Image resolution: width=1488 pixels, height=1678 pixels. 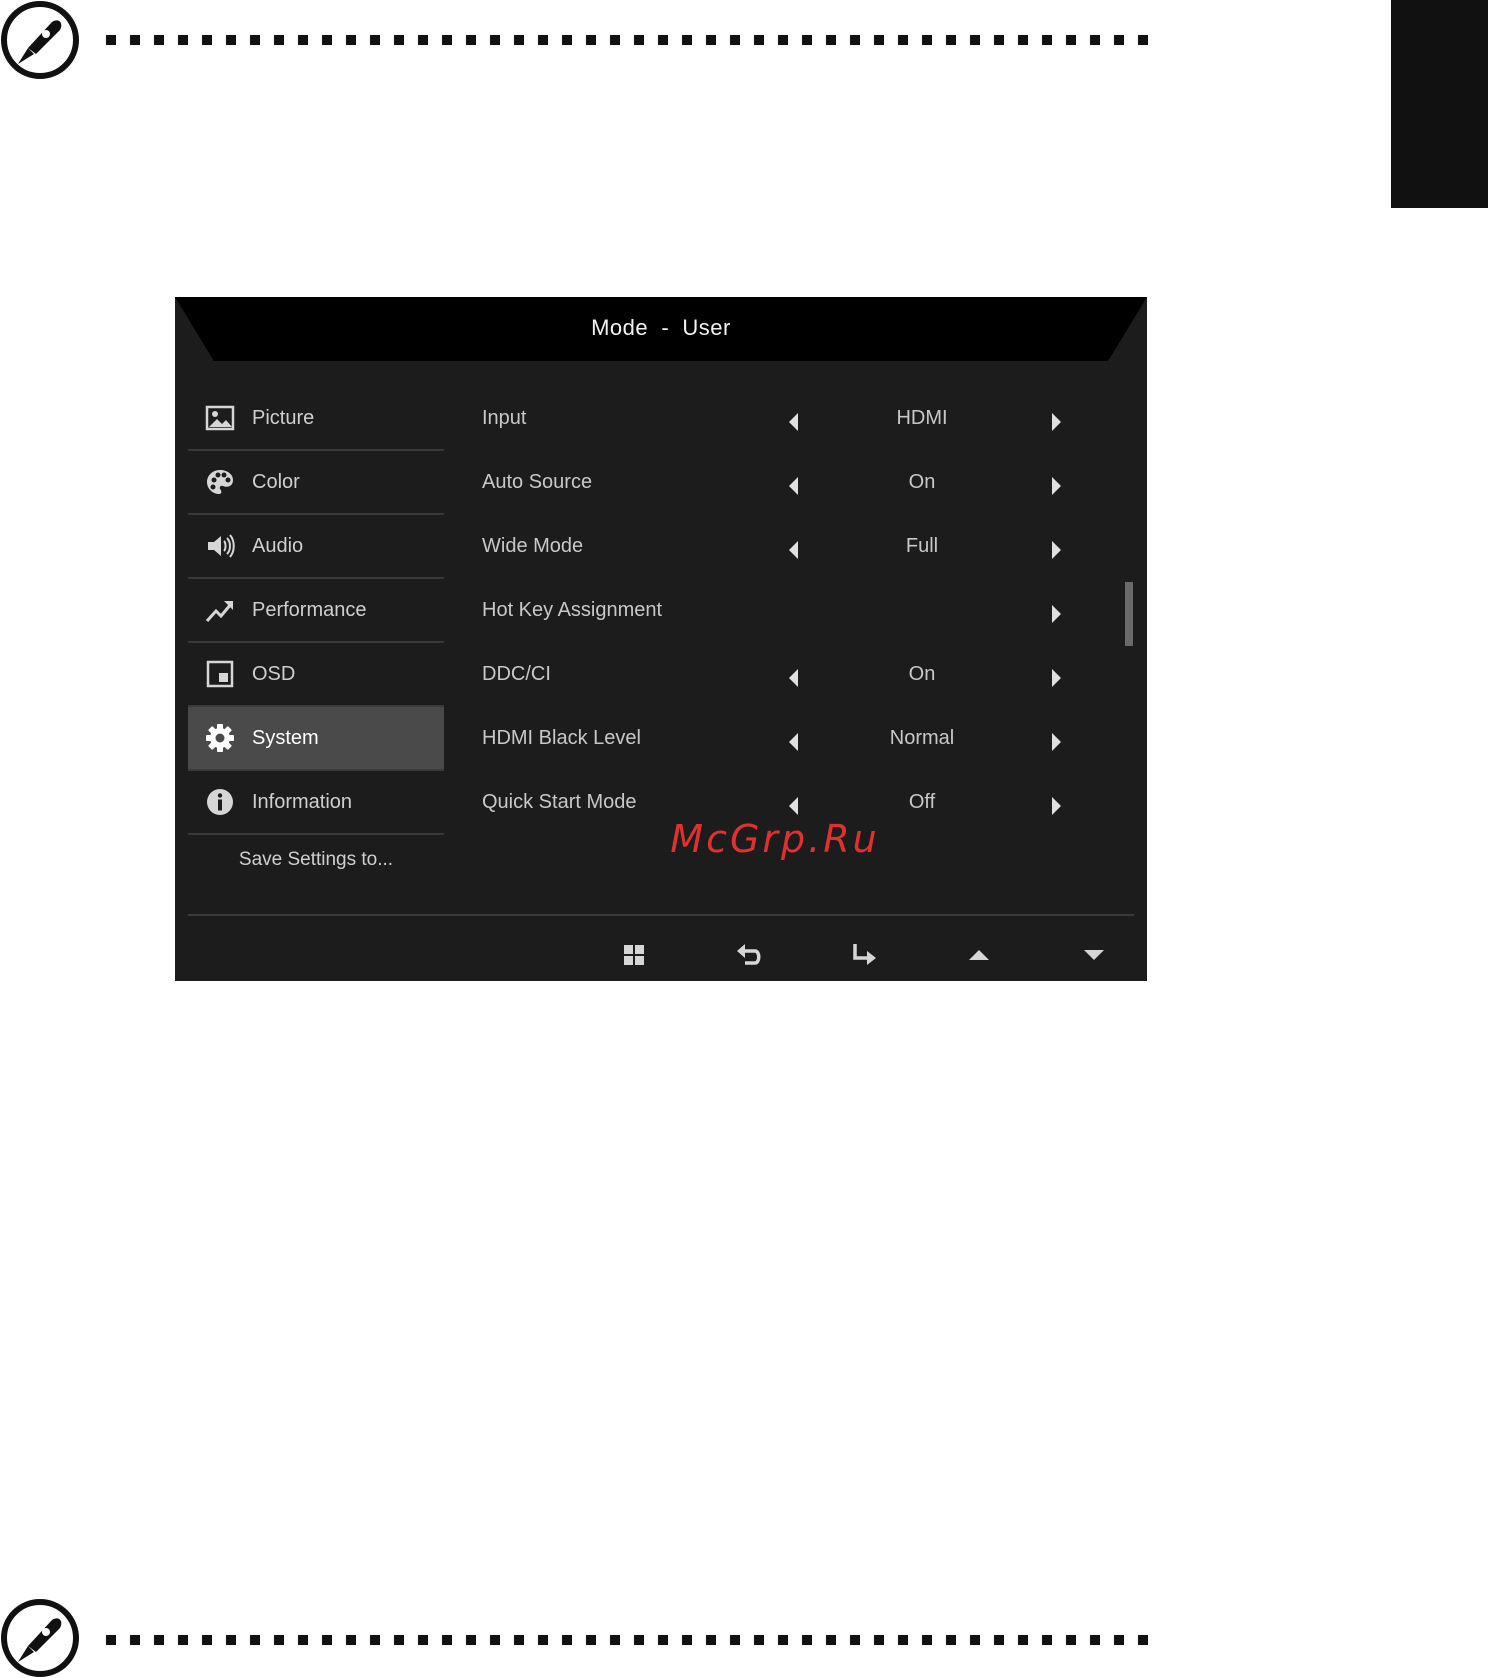 I want to click on setting-row-wide-mode: Wide Mode Full, so click(x=782, y=547).